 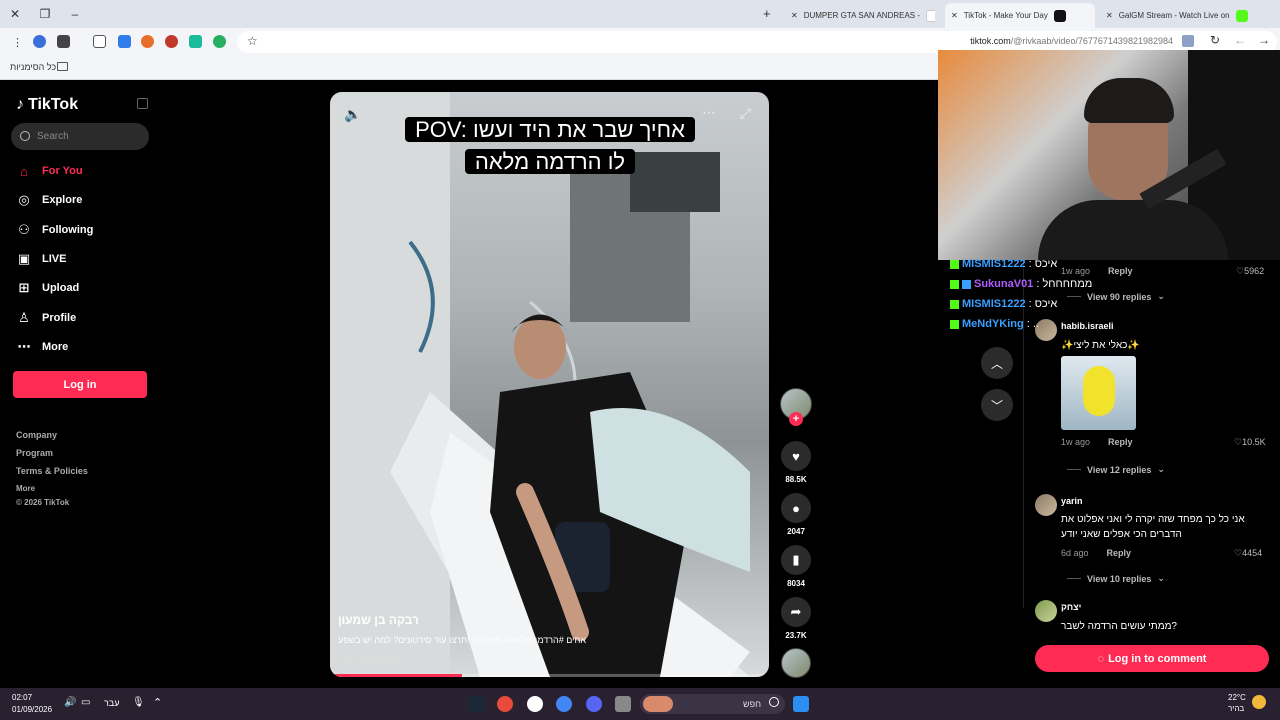 What do you see at coordinates (80, 136) in the screenshot?
I see `search-input: Search` at bounding box center [80, 136].